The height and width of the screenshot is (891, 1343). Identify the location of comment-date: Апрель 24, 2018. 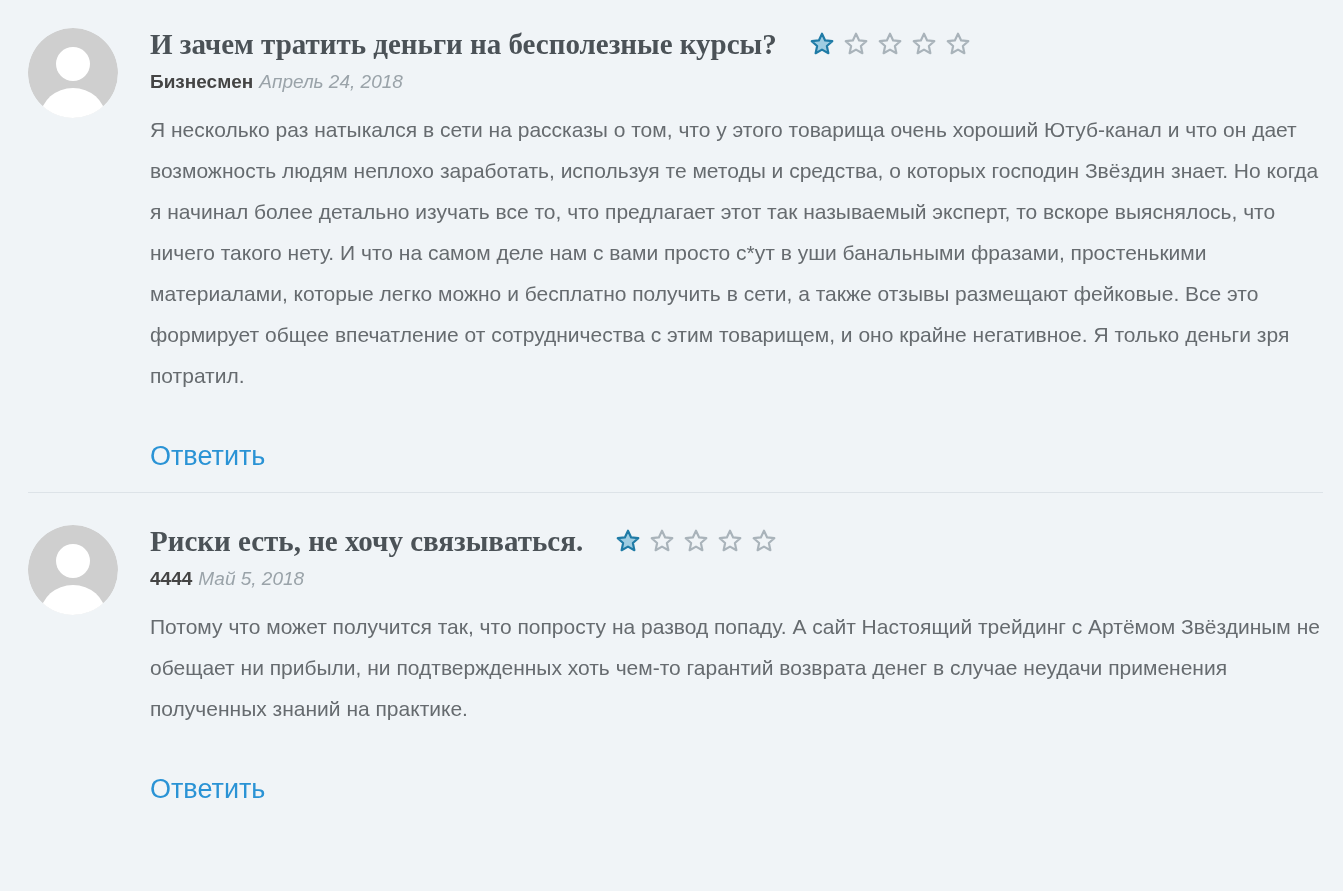
(331, 82).